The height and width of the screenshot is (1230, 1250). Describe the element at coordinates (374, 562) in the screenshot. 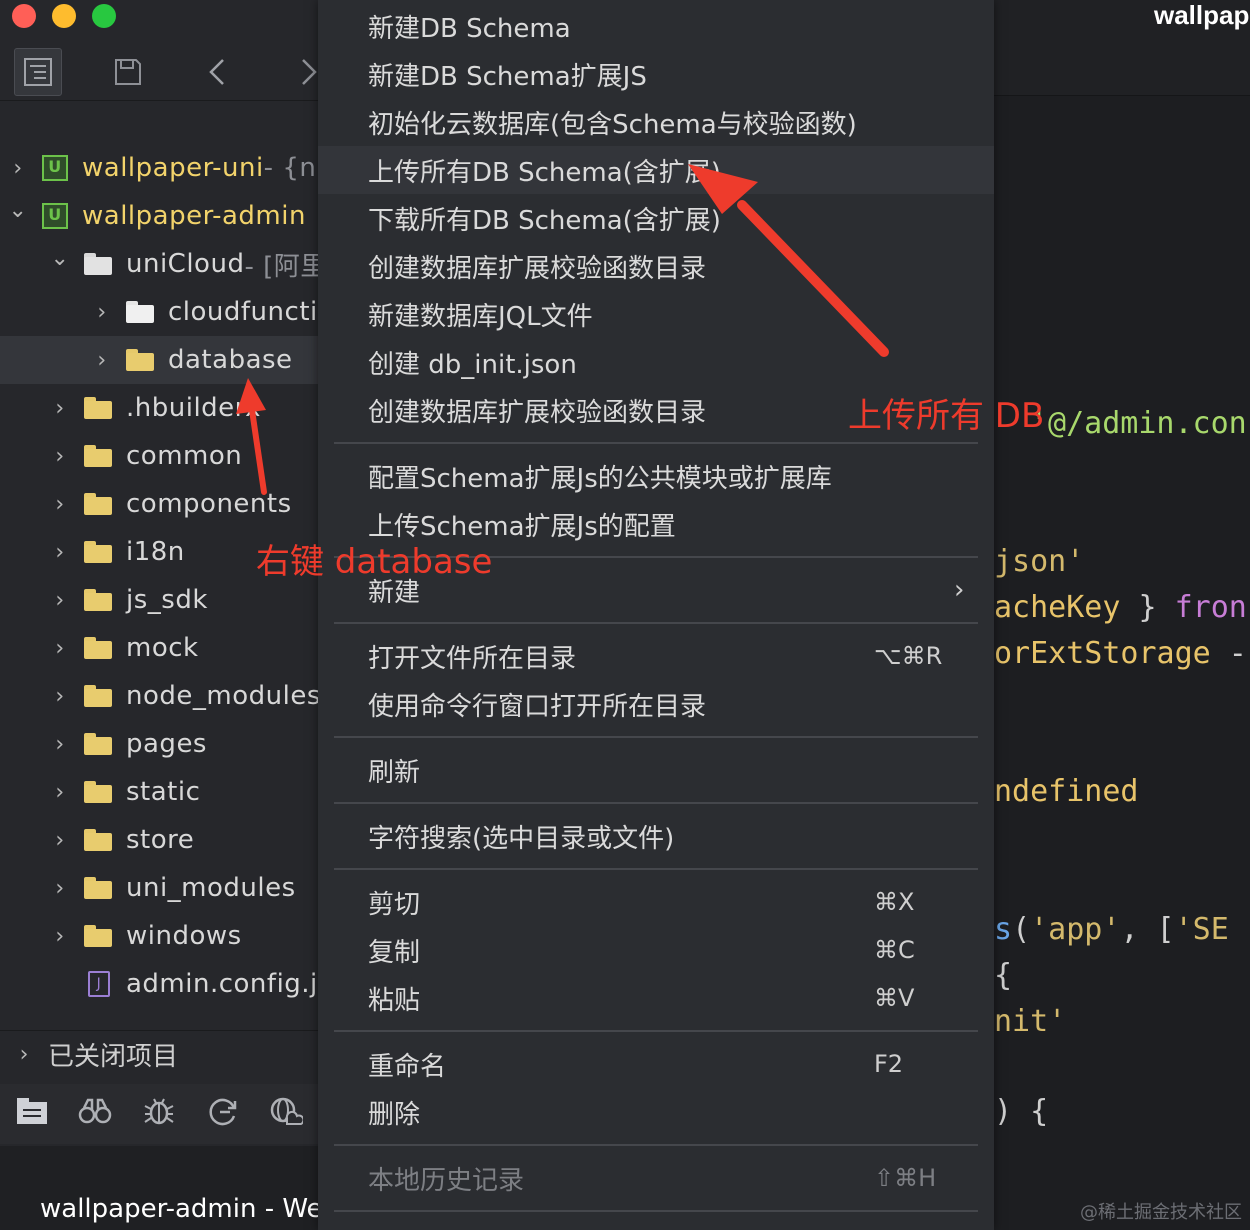

I see `right-click-annotation: 右键 database` at that location.